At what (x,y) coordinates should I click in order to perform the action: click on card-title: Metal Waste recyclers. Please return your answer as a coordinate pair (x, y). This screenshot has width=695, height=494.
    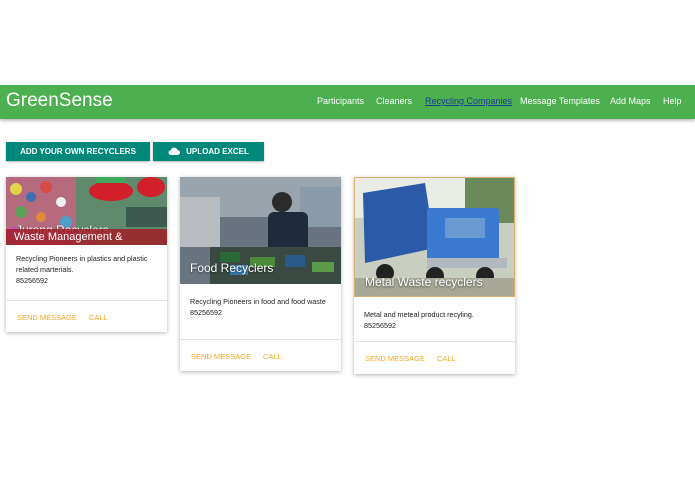
    Looking at the image, I should click on (424, 282).